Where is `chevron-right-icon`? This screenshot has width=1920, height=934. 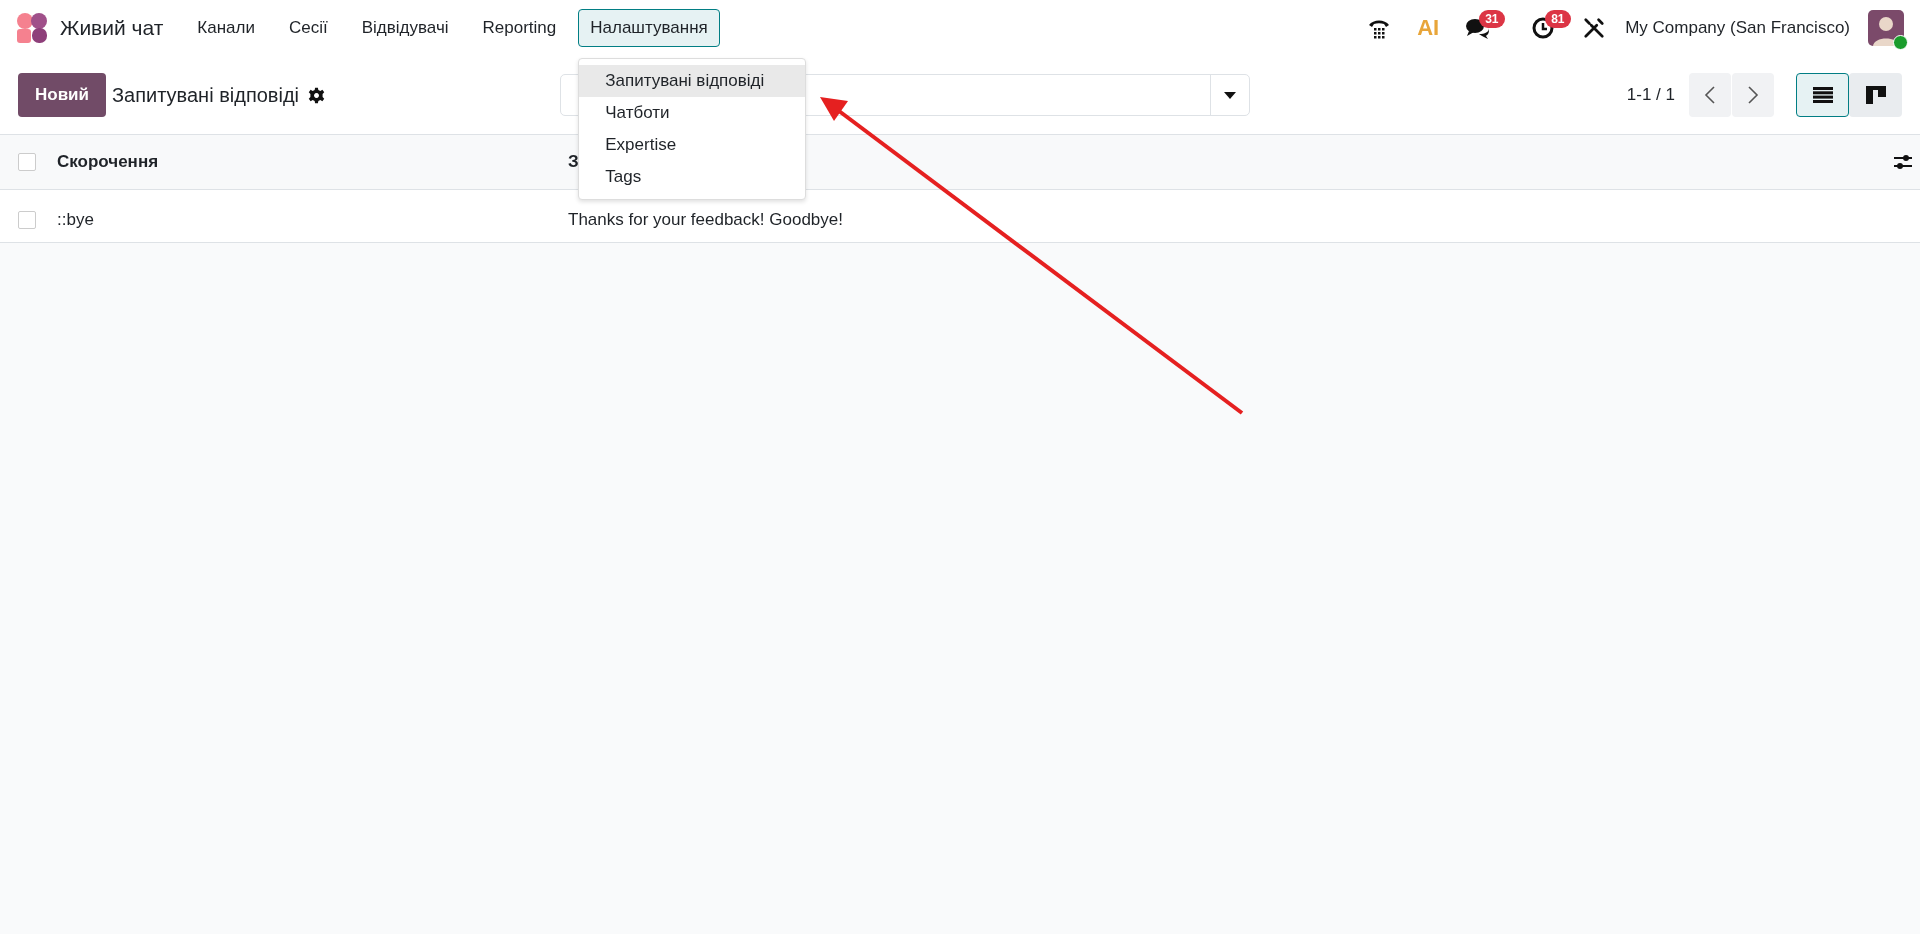
chevron-right-icon is located at coordinates (1753, 95).